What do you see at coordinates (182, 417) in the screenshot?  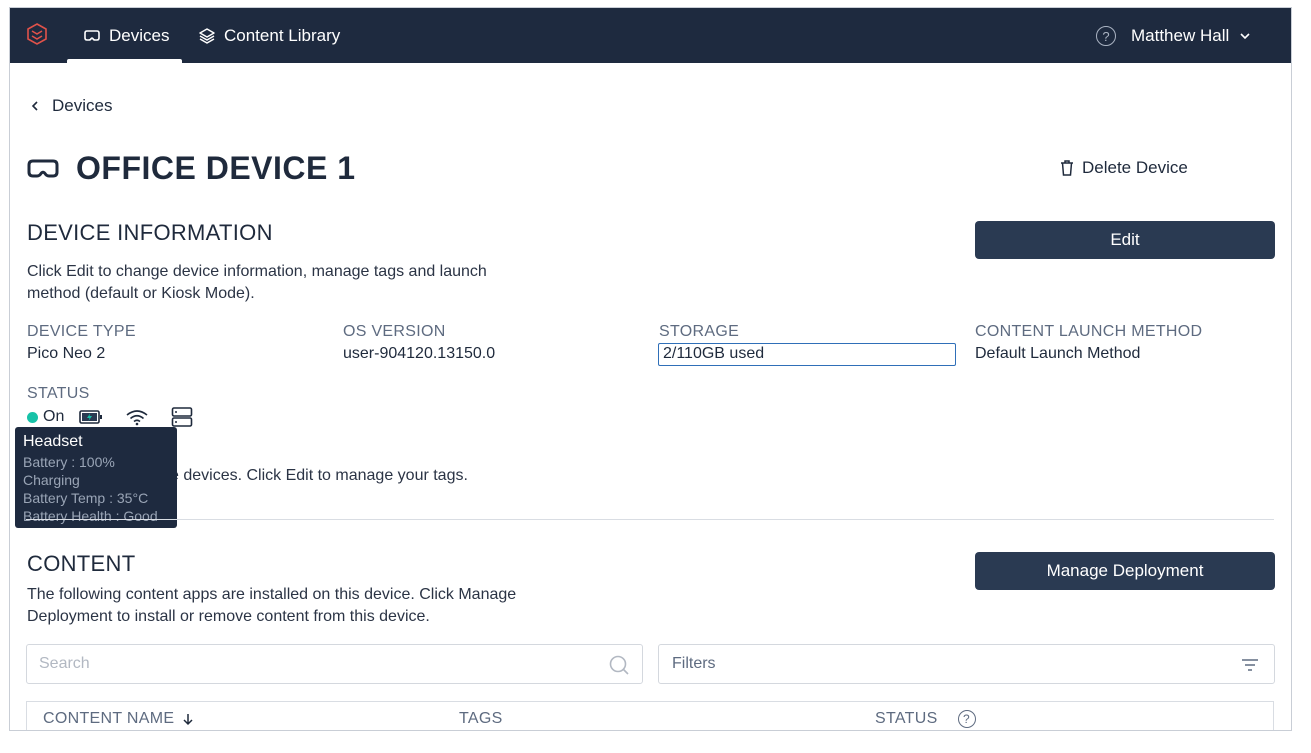 I see `server-icon` at bounding box center [182, 417].